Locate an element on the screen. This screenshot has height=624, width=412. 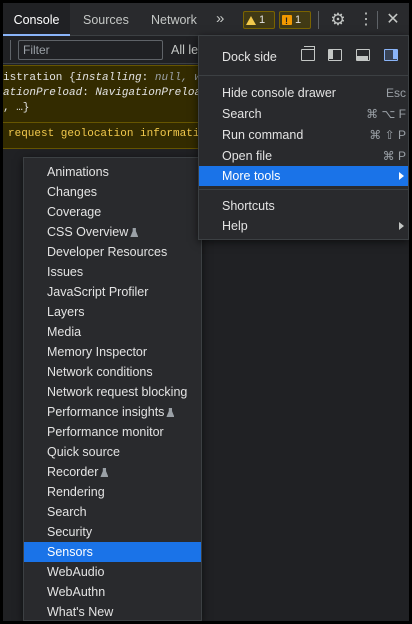
menu-item-label: Hide console drawer is located at coordinates (279, 93).